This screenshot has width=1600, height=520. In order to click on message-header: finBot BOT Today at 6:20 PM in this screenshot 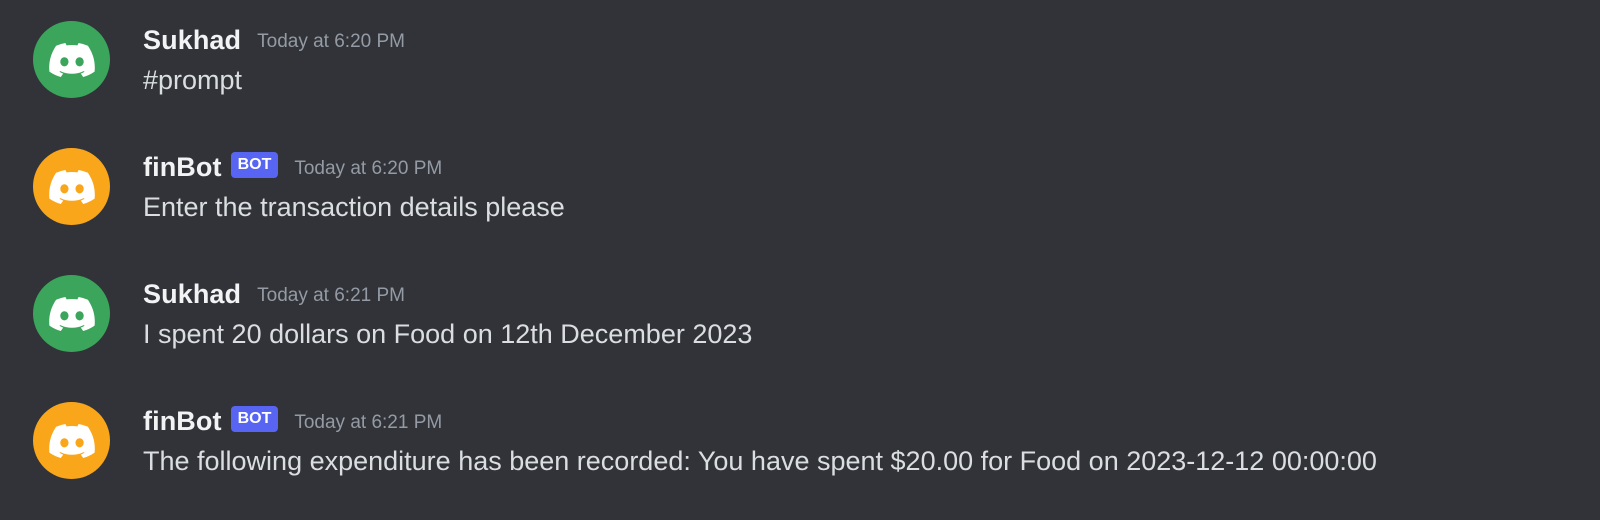, I will do `click(871, 166)`.